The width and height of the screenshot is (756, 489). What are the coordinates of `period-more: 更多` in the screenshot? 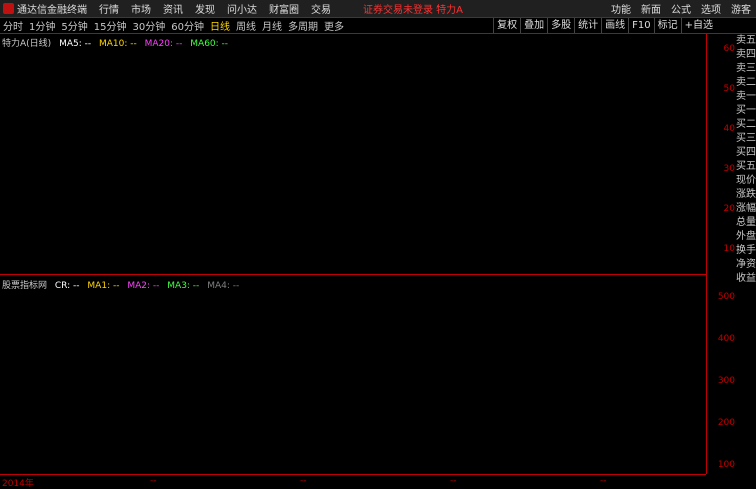 It's located at (334, 25).